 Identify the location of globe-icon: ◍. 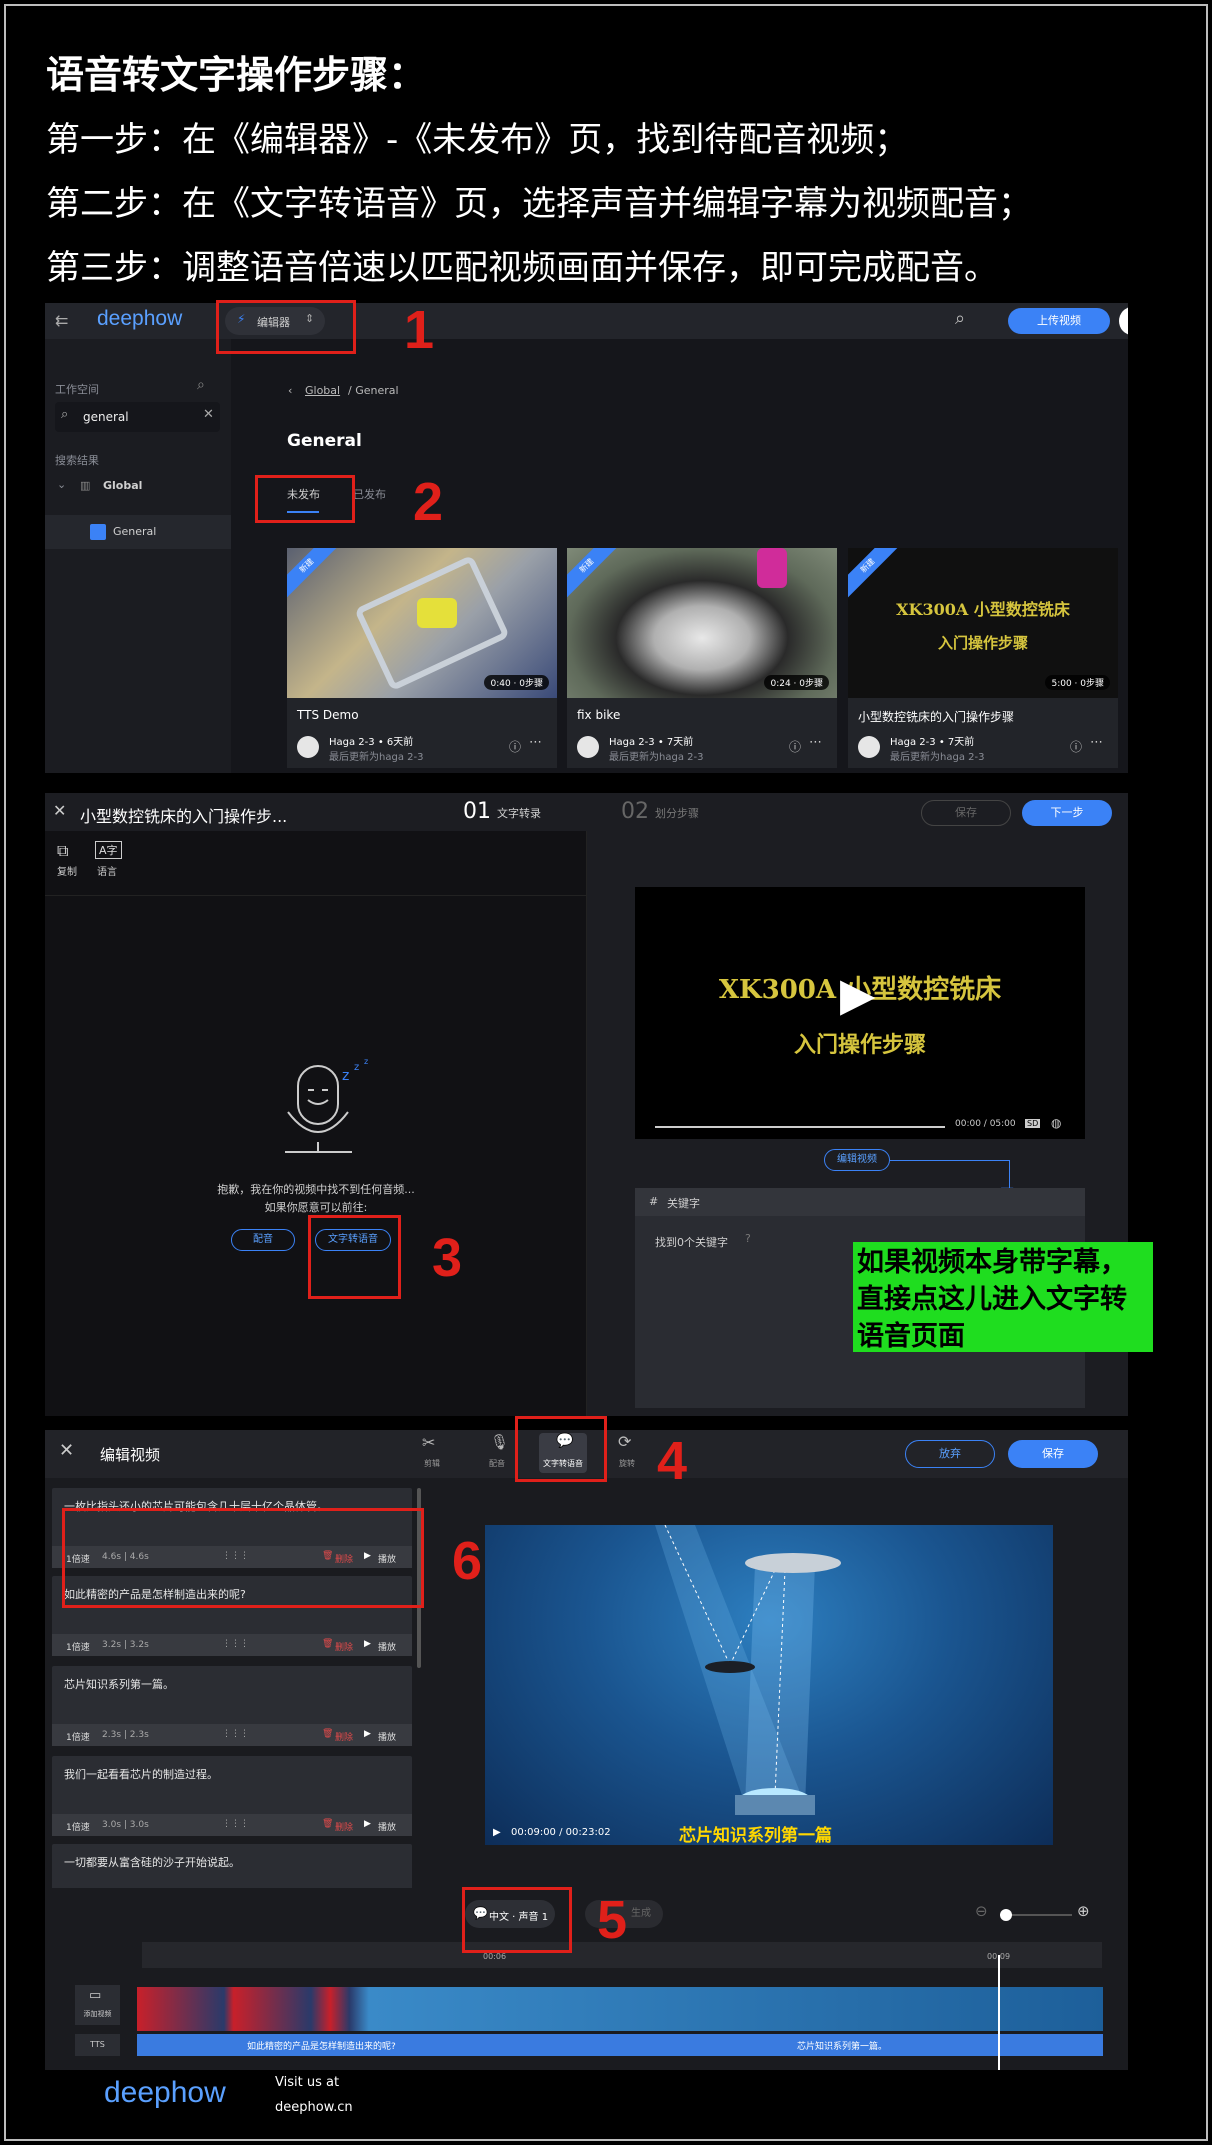
(1056, 1123).